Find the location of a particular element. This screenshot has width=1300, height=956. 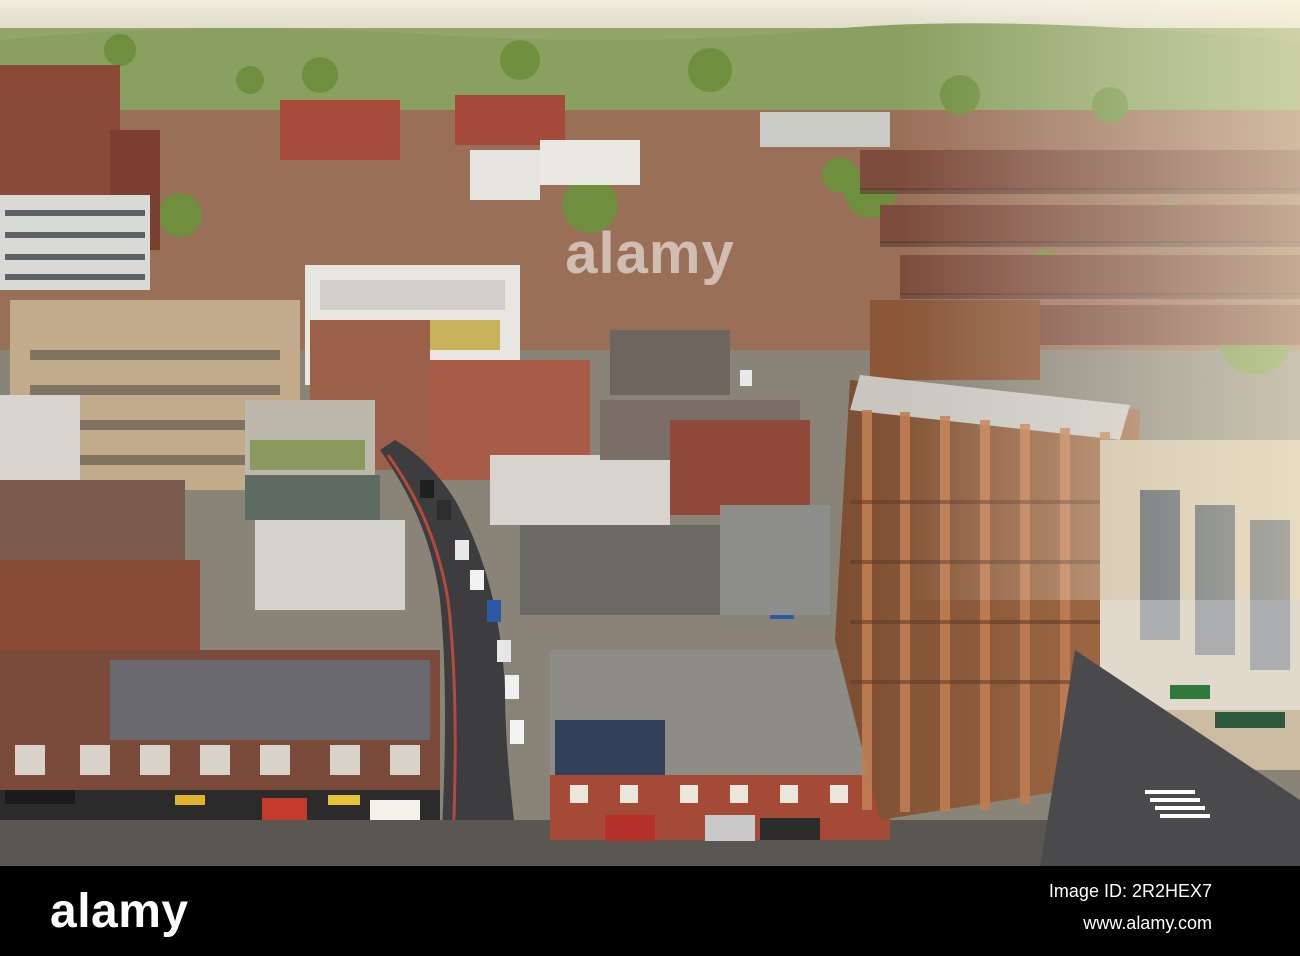

footer-logo: alamy is located at coordinates (119, 911).